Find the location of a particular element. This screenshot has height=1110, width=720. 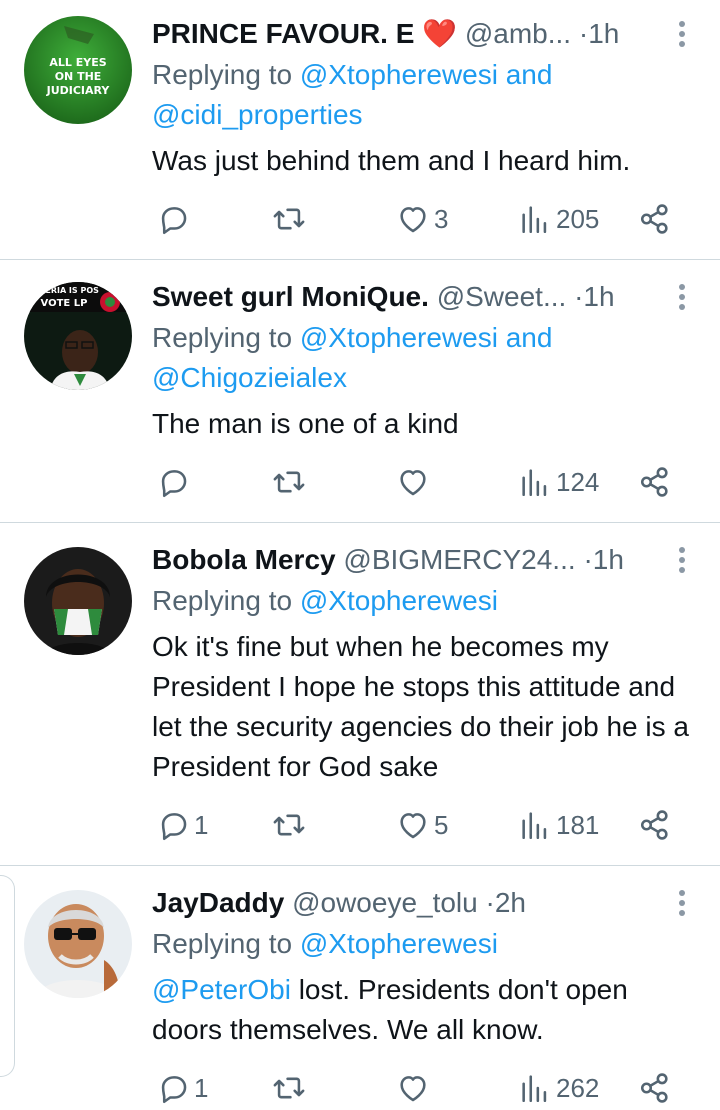

views-button: 124 is located at coordinates (558, 482).